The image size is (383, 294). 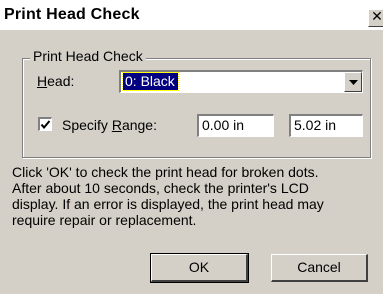 What do you see at coordinates (109, 125) in the screenshot?
I see `specify-range-label: Specify Range:` at bounding box center [109, 125].